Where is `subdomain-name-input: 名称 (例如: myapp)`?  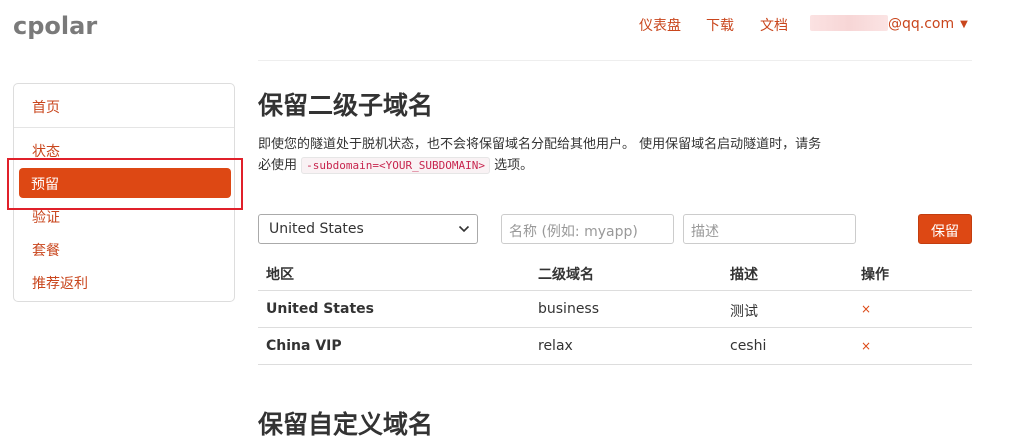 subdomain-name-input: 名称 (例如: myapp) is located at coordinates (587, 229).